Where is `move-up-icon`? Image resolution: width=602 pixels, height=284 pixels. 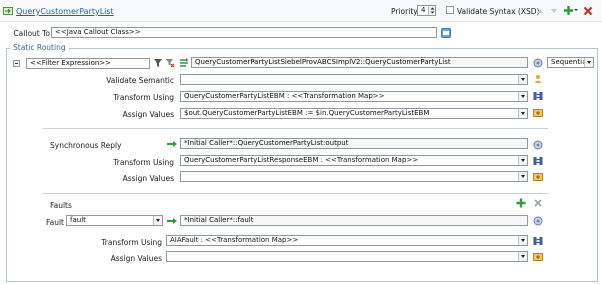
move-up-icon is located at coordinates (540, 11).